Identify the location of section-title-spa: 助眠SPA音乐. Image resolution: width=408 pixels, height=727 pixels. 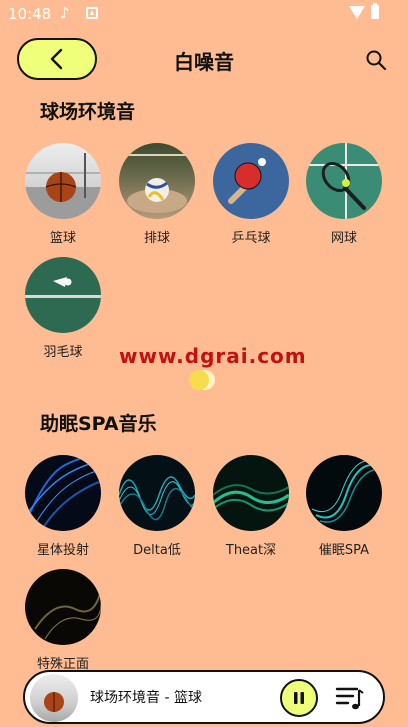
(98, 424).